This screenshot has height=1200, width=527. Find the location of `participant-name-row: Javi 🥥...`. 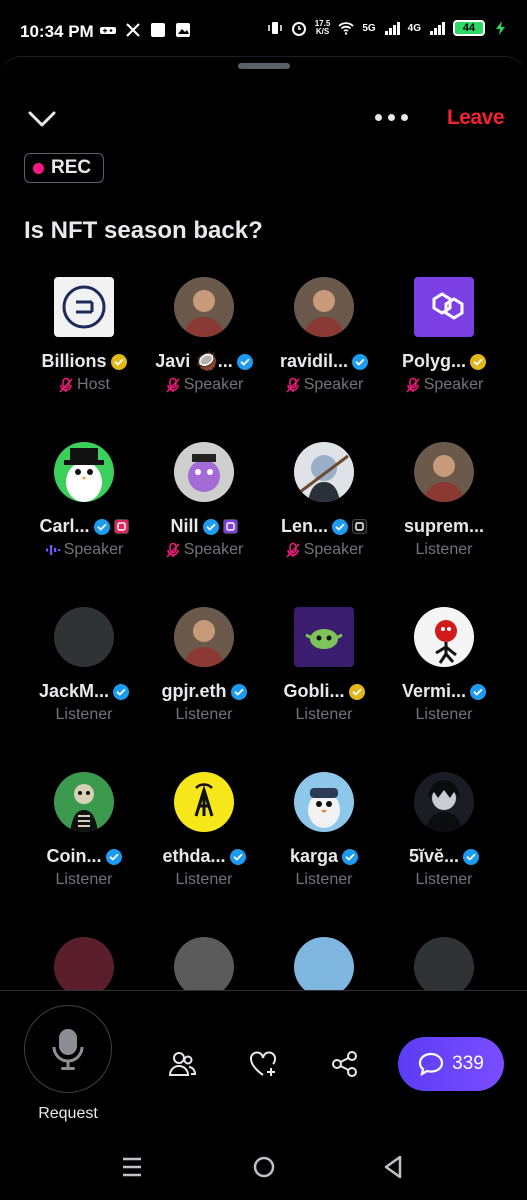

participant-name-row: Javi 🥥... is located at coordinates (204, 361).